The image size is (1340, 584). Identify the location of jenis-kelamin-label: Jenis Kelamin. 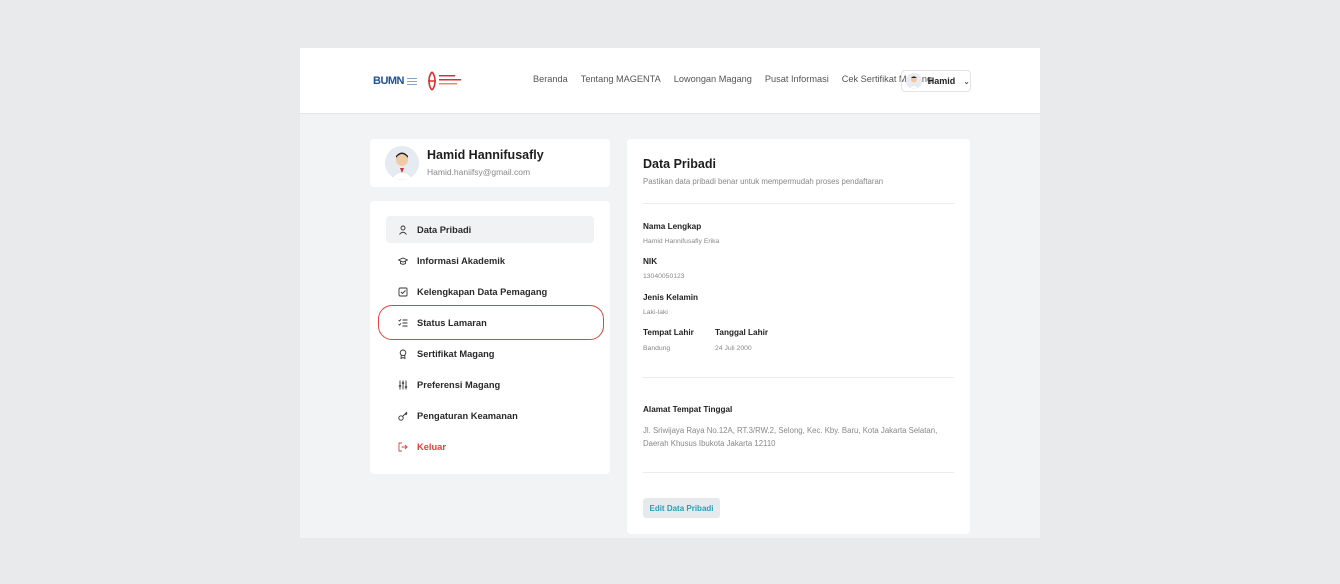
(671, 297).